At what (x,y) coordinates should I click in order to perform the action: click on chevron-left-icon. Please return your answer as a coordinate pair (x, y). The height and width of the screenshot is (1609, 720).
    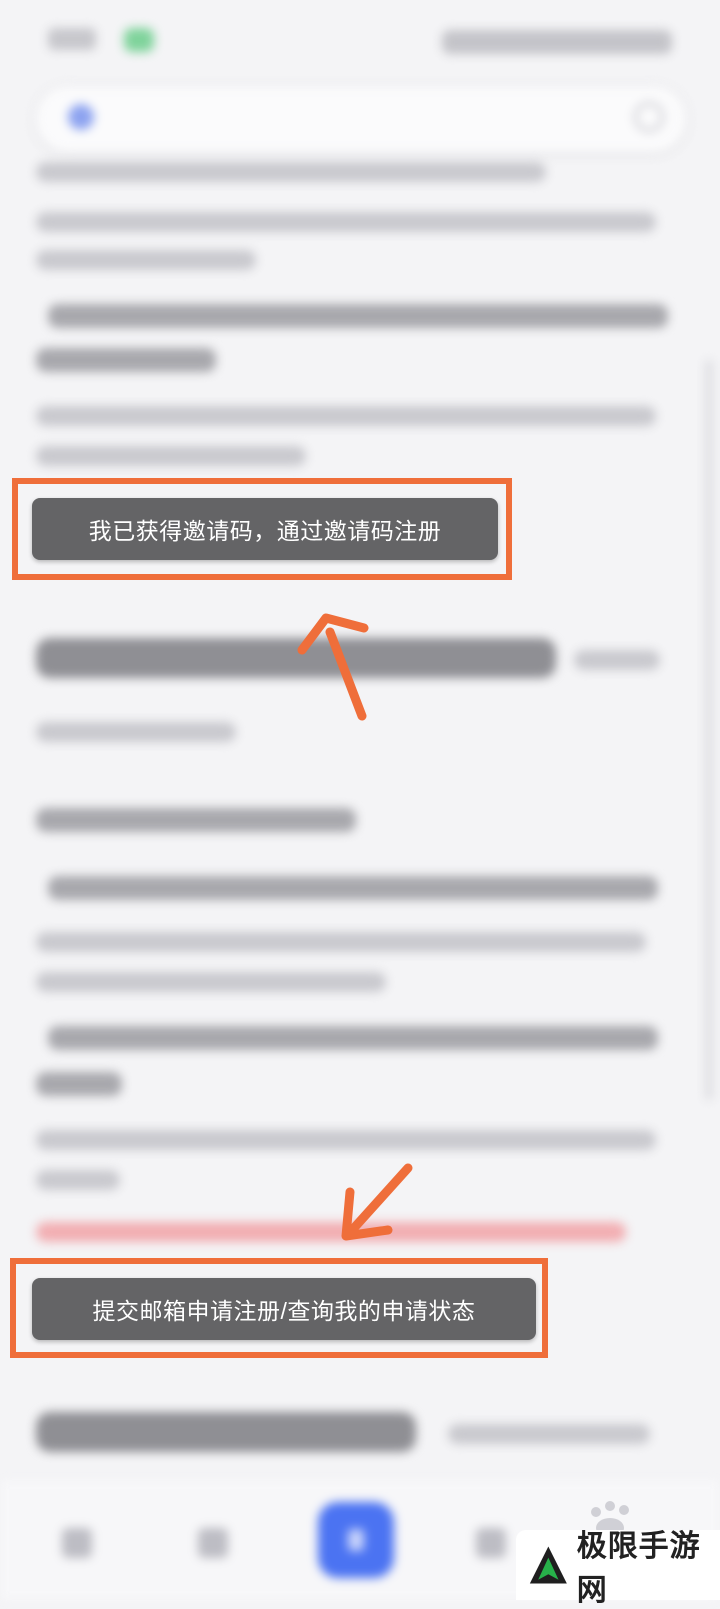
    Looking at the image, I should click on (77, 1543).